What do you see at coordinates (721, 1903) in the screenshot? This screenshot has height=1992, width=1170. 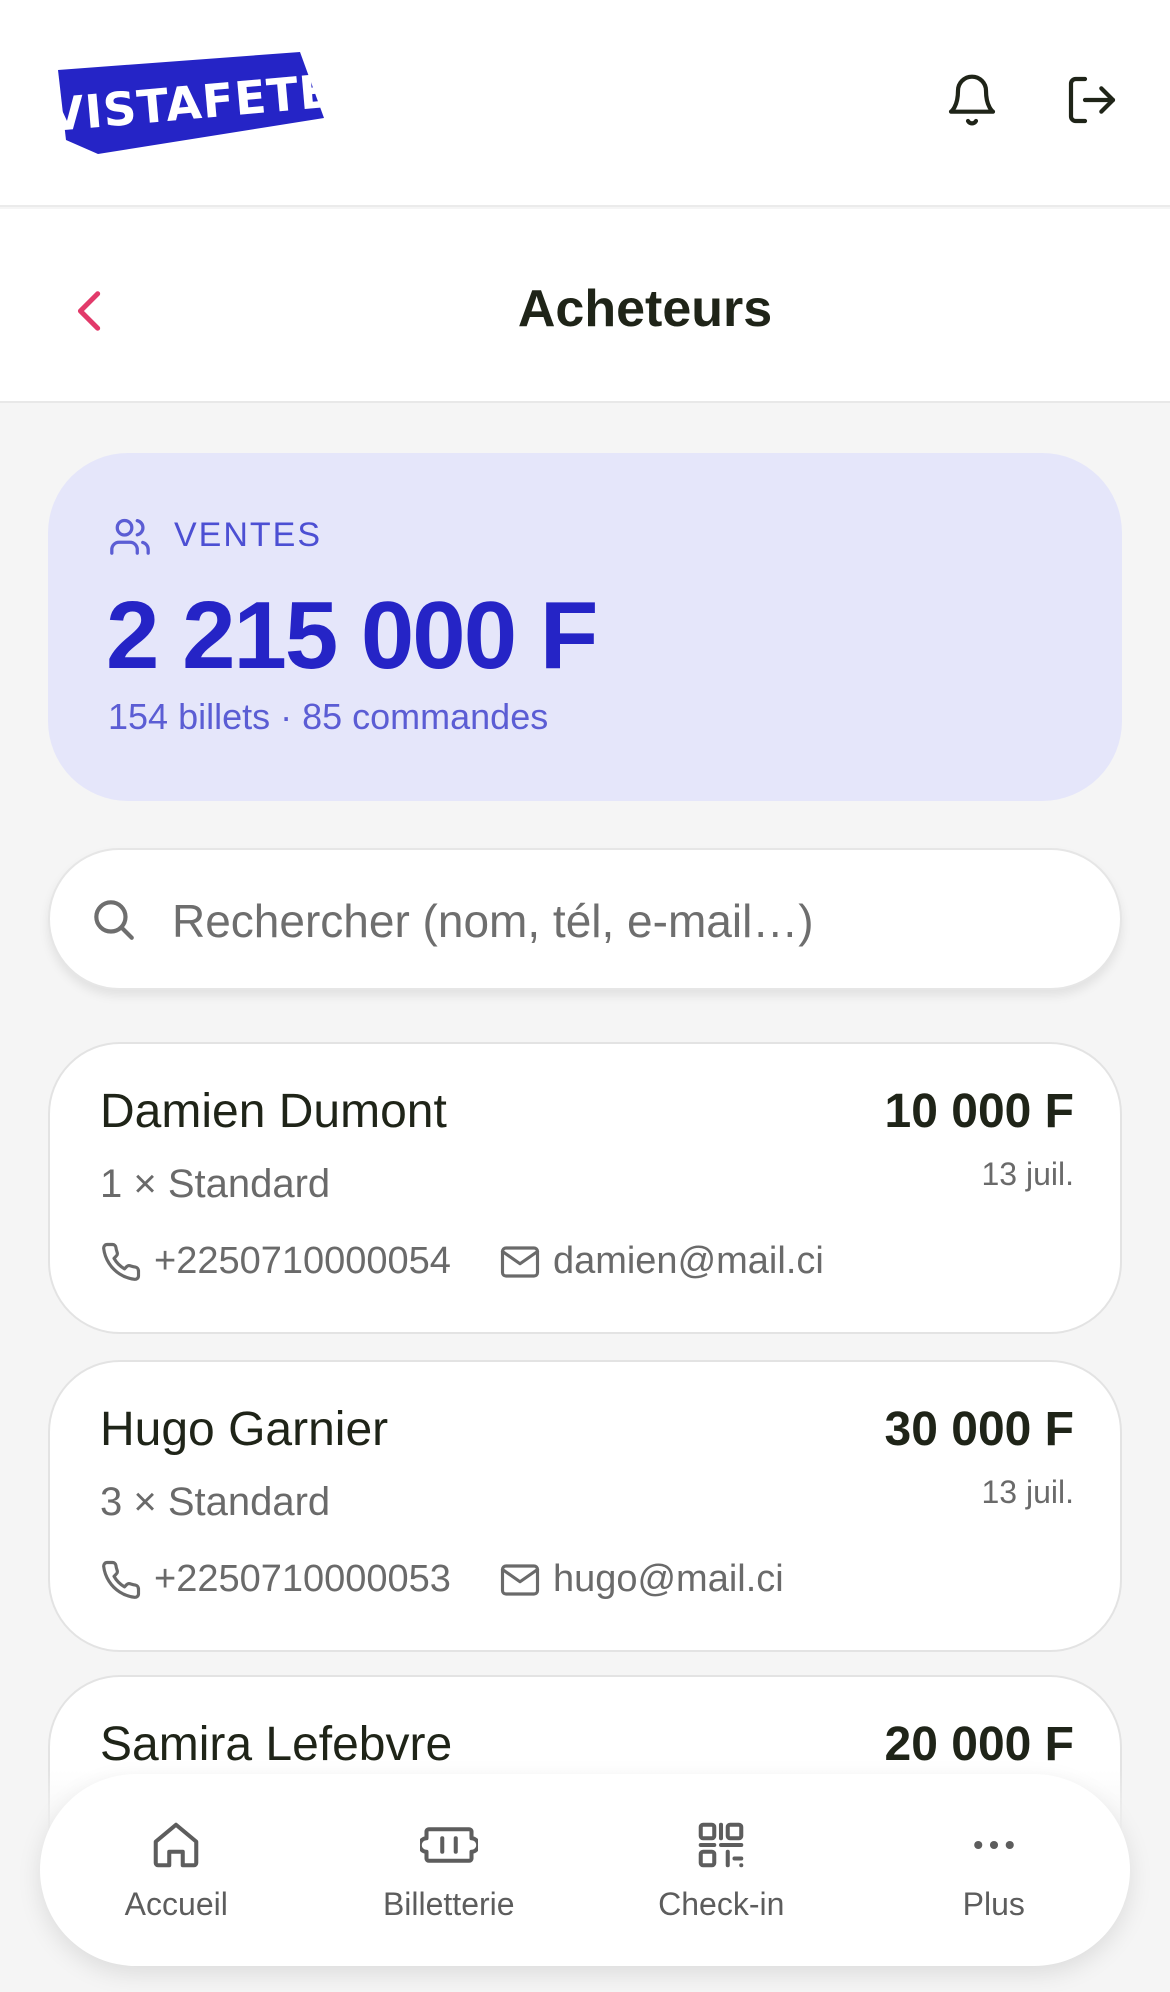 I see `nav-label: Check-in` at bounding box center [721, 1903].